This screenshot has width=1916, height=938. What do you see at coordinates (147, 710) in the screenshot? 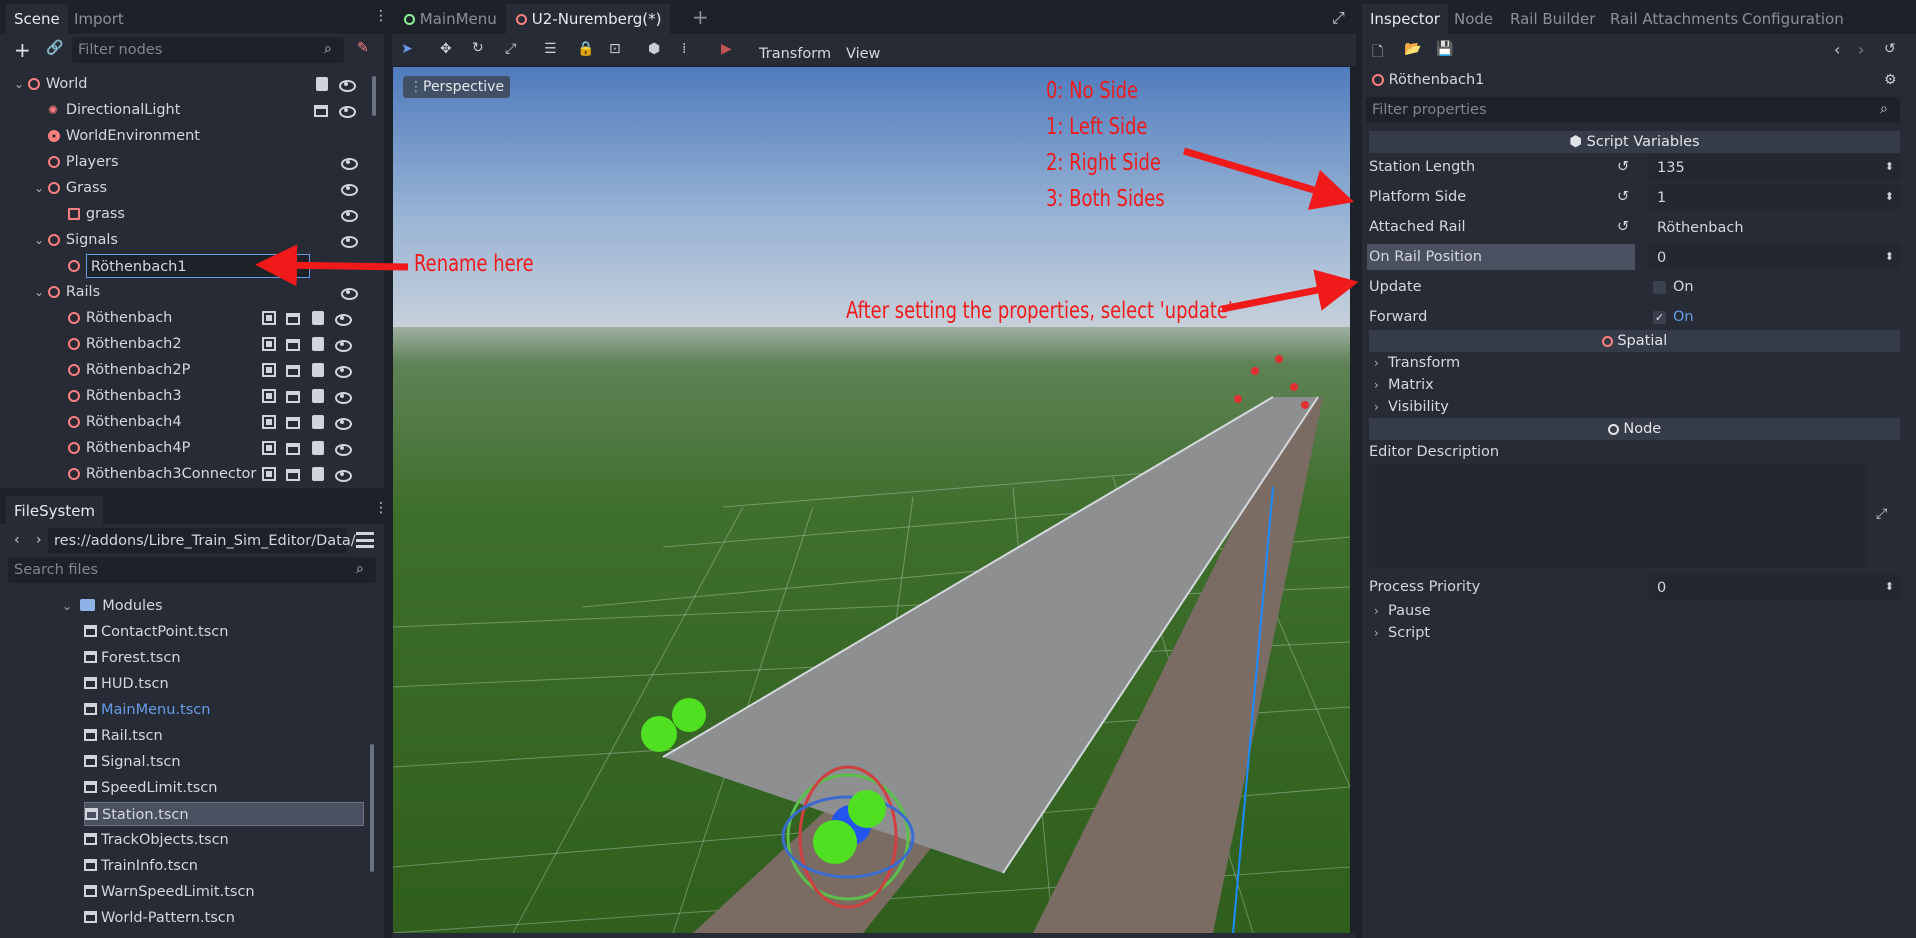
I see `file-item: MainMenu.tscn` at bounding box center [147, 710].